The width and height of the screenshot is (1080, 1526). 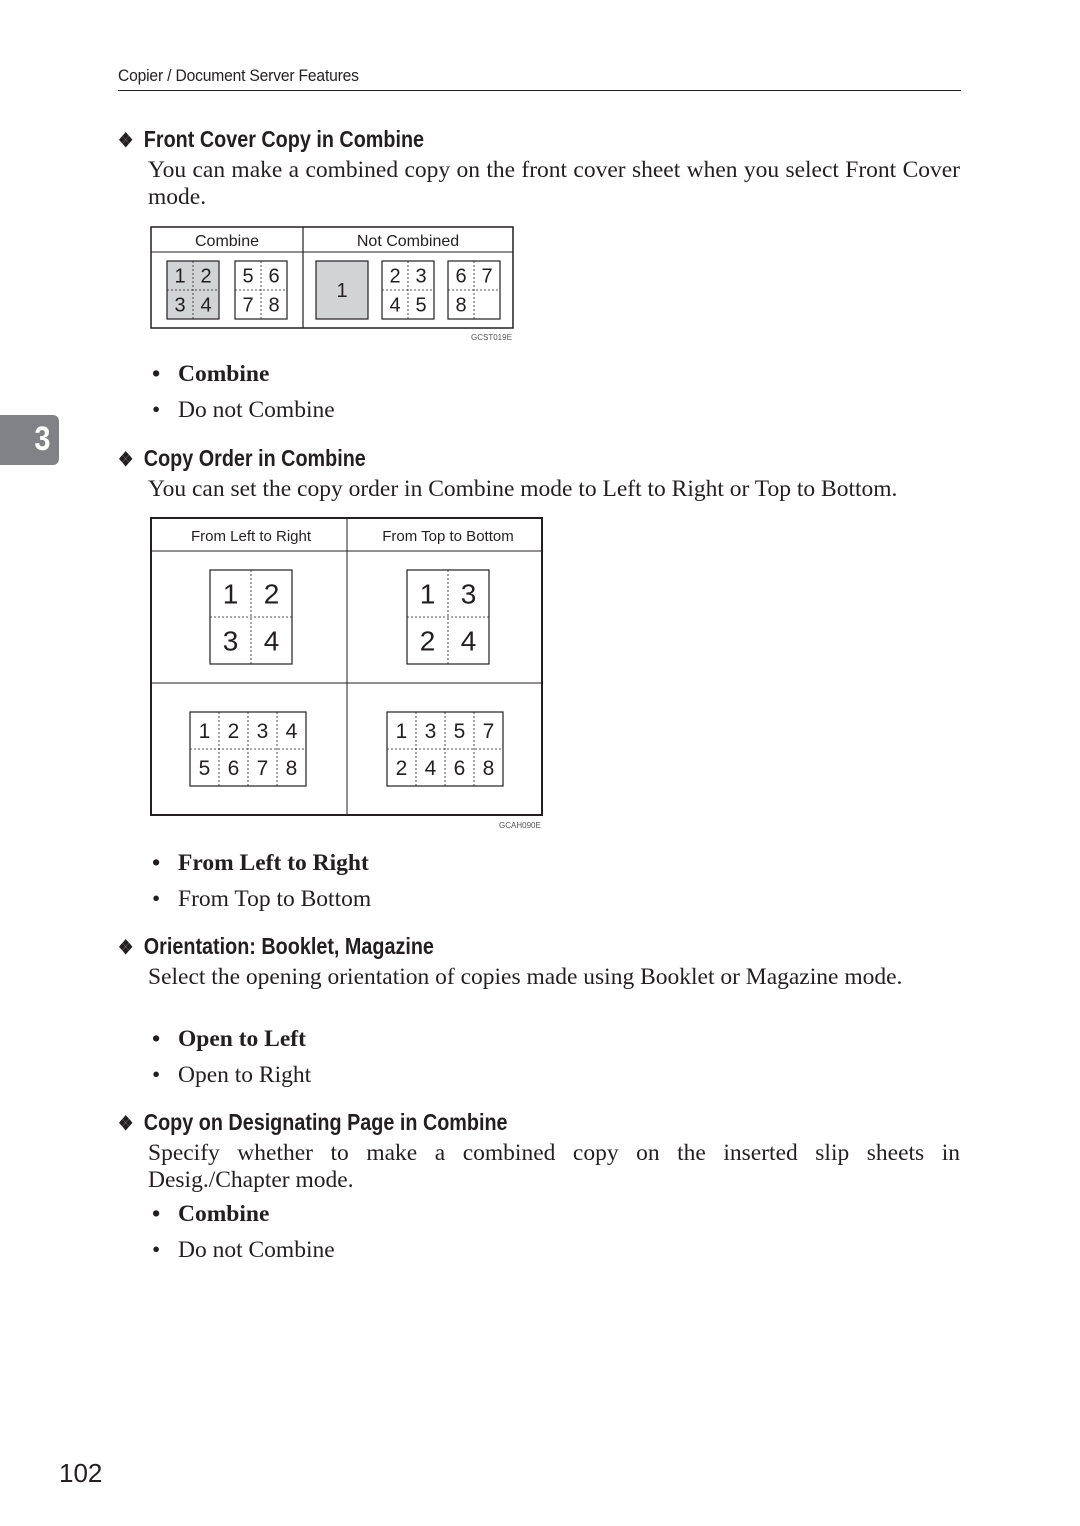 What do you see at coordinates (276, 946) in the screenshot?
I see `section-heading: ❖ Orientation: Booklet, Magazine` at bounding box center [276, 946].